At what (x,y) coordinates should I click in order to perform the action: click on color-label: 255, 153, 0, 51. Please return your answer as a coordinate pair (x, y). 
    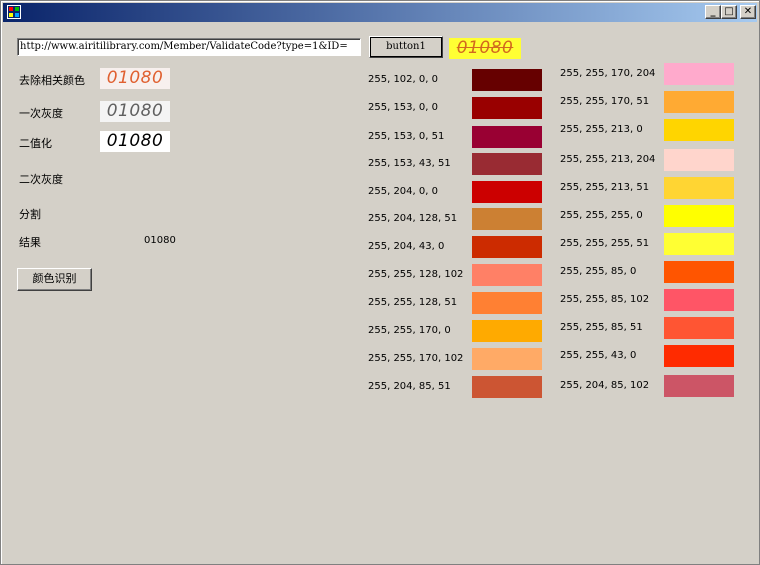
    Looking at the image, I should click on (406, 136).